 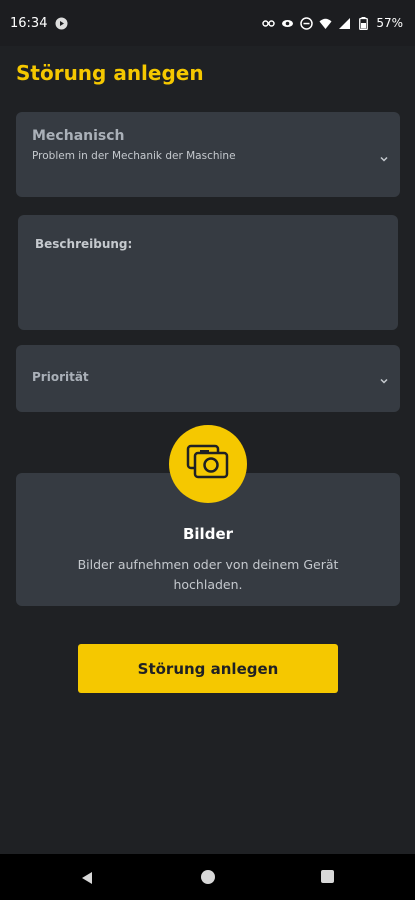 What do you see at coordinates (78, 136) in the screenshot?
I see `category-value: Mechanisch` at bounding box center [78, 136].